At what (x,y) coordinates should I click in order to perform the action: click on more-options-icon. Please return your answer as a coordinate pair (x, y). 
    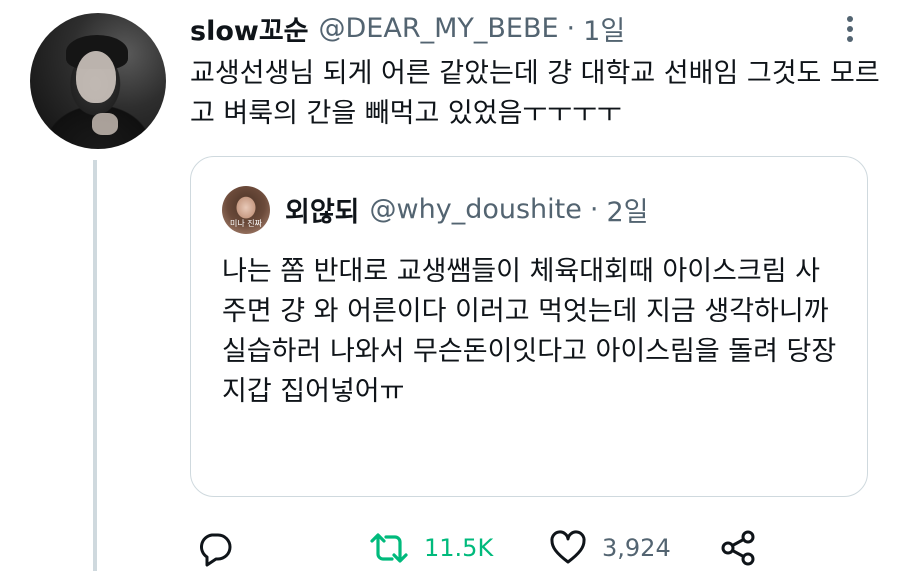
    Looking at the image, I should click on (850, 29).